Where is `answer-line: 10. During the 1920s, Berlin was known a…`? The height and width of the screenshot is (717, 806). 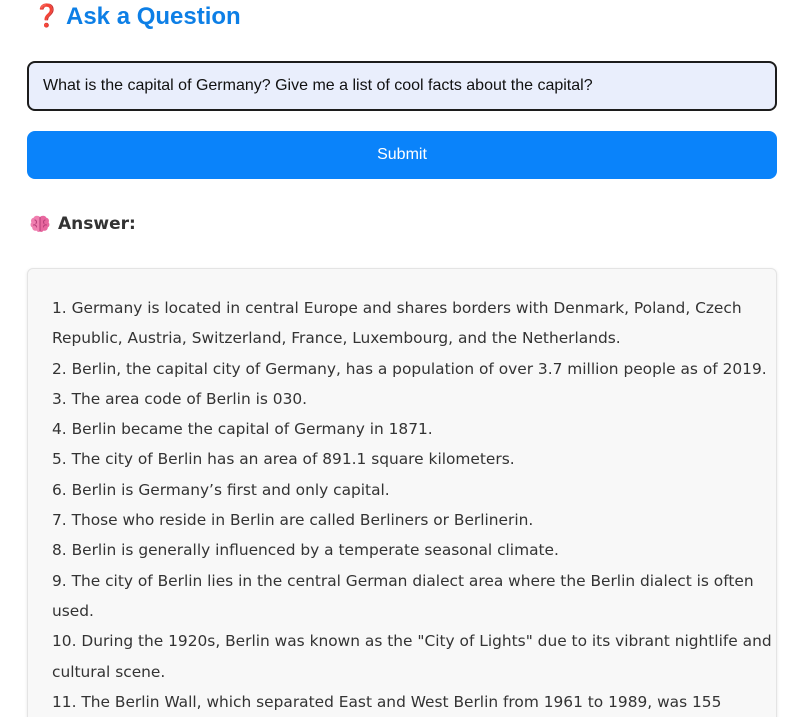
answer-line: 10. During the 1920s, Berlin was known a… is located at coordinates (412, 641).